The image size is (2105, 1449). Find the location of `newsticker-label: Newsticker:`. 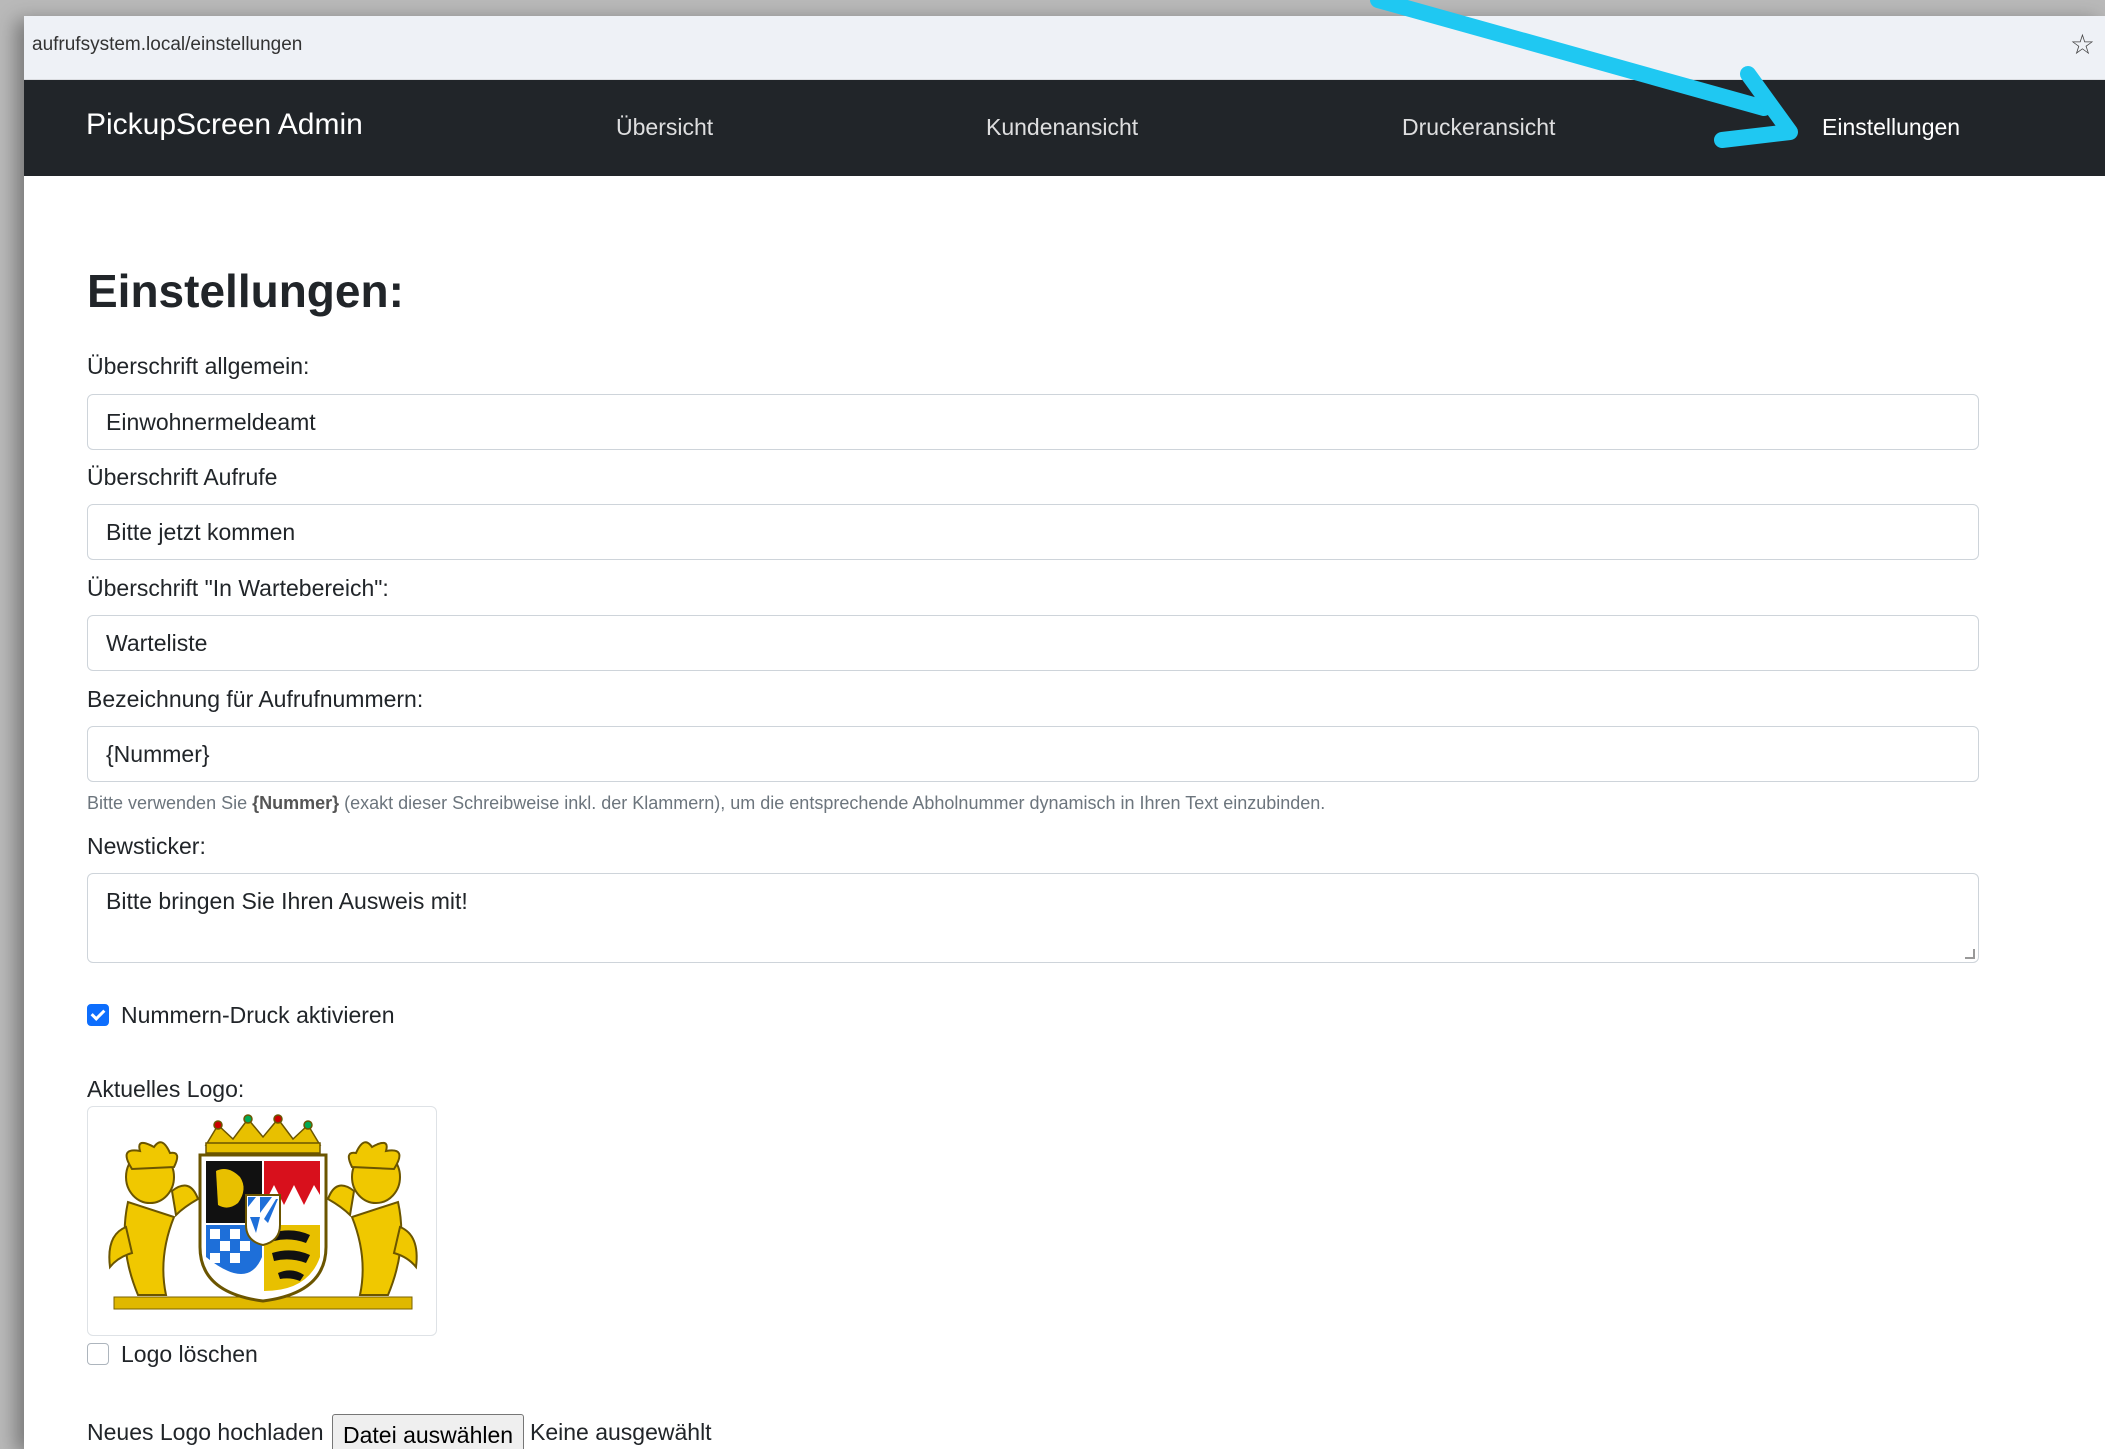

newsticker-label: Newsticker: is located at coordinates (146, 846).